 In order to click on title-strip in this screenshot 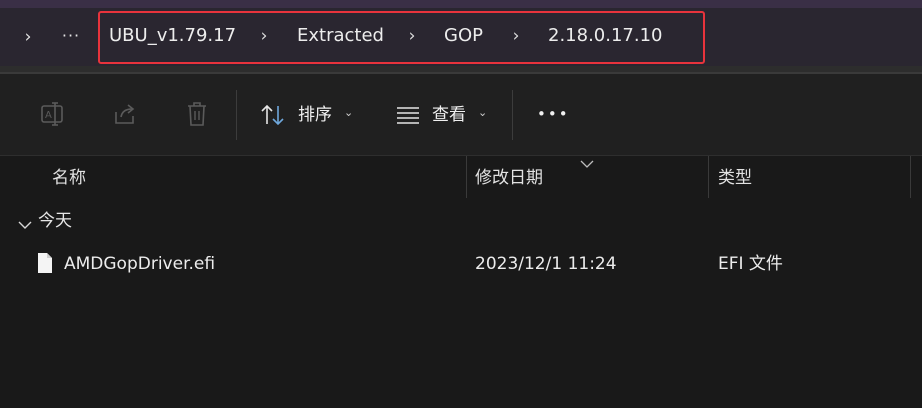, I will do `click(461, 4)`.